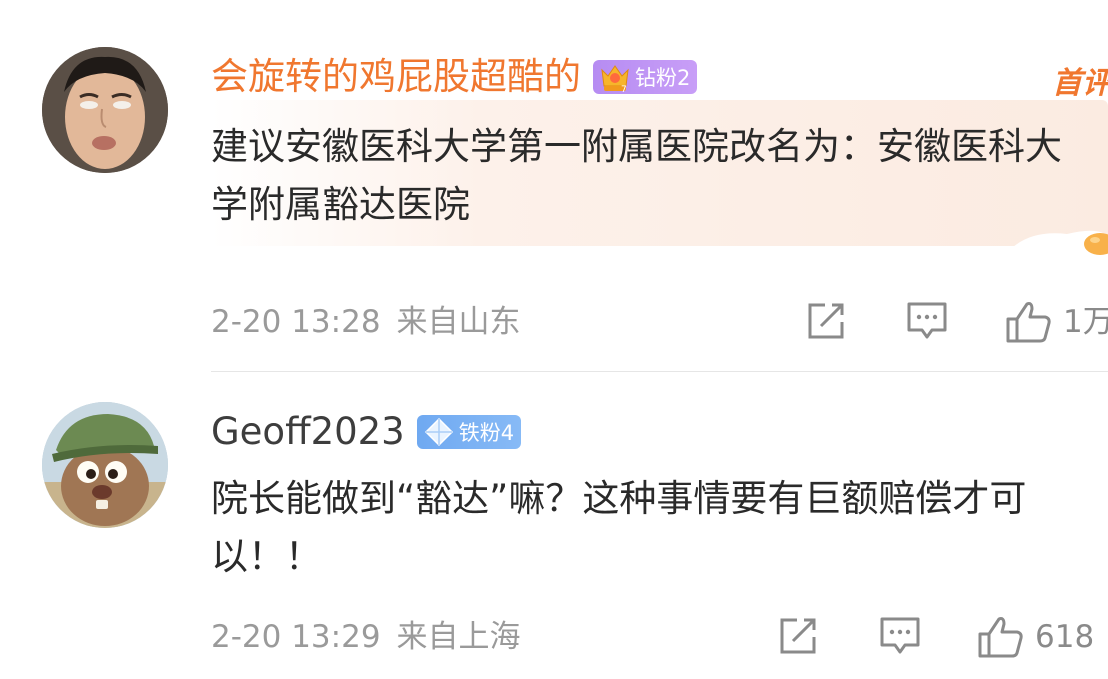 Image resolution: width=1108 pixels, height=679 pixels. What do you see at coordinates (624, 89) in the screenshot?
I see `svg-text: 7` at bounding box center [624, 89].